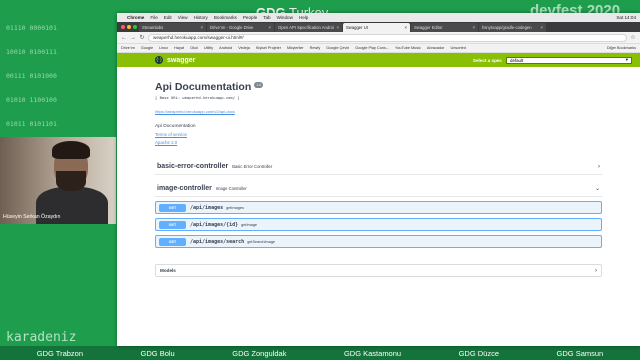  What do you see at coordinates (580, 353) in the screenshot?
I see `chapter-label: GDG Samsun` at bounding box center [580, 353].